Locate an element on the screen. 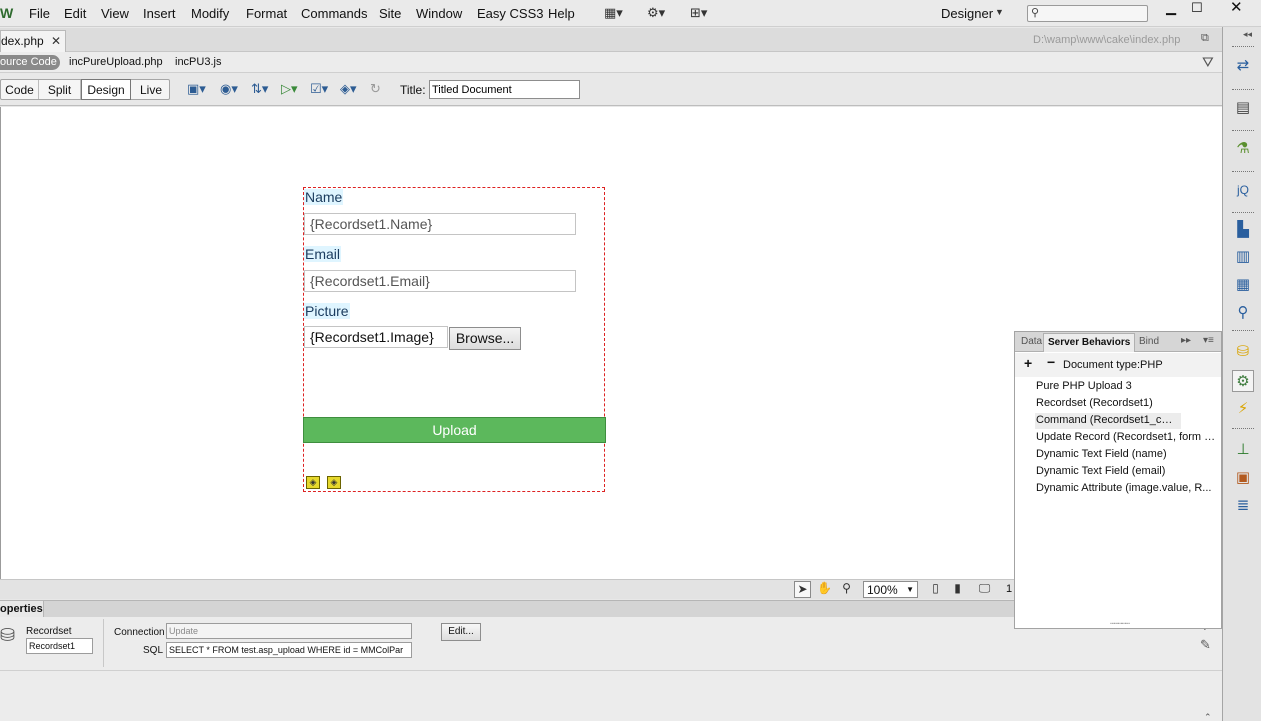 The image size is (1261, 721). more-tabs-icon: ▸▸ is located at coordinates (1186, 340).